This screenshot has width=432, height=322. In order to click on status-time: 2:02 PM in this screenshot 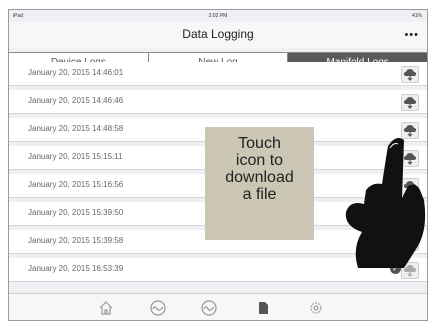, I will do `click(218, 16)`.